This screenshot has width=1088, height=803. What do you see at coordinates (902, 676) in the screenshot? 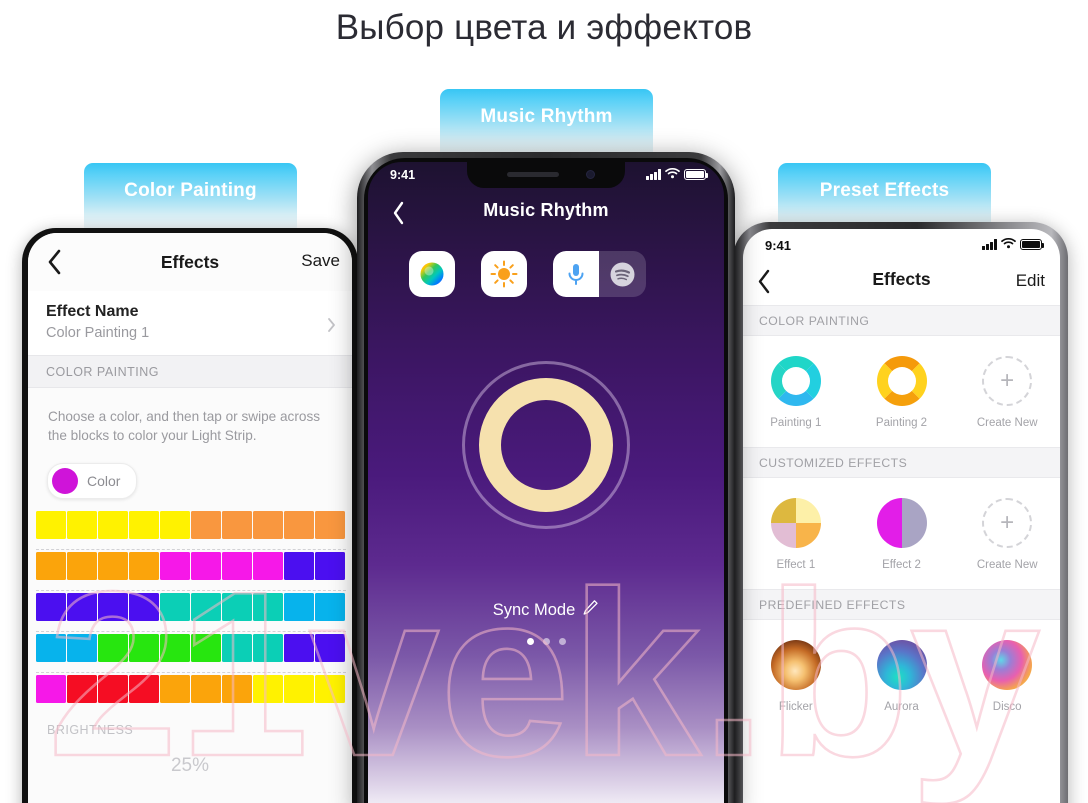
I see `effect-item: Aurora` at bounding box center [902, 676].